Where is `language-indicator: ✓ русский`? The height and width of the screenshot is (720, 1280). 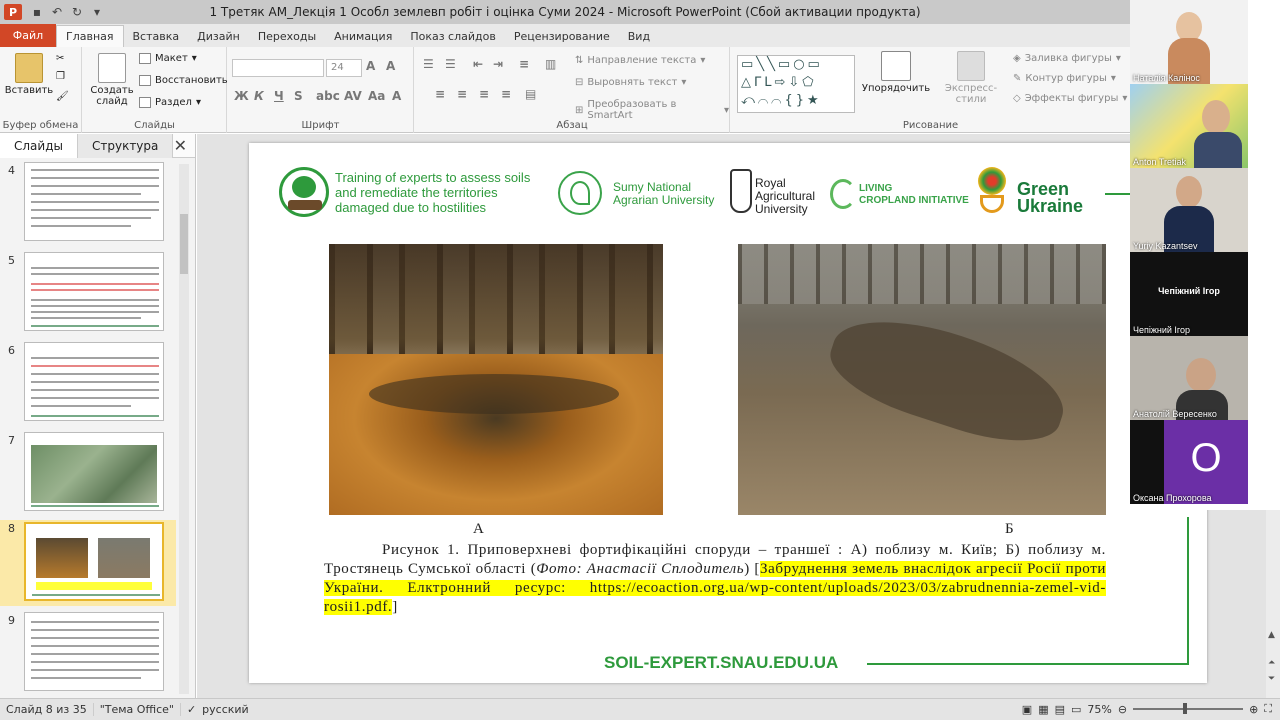 language-indicator: ✓ русский is located at coordinates (218, 709).